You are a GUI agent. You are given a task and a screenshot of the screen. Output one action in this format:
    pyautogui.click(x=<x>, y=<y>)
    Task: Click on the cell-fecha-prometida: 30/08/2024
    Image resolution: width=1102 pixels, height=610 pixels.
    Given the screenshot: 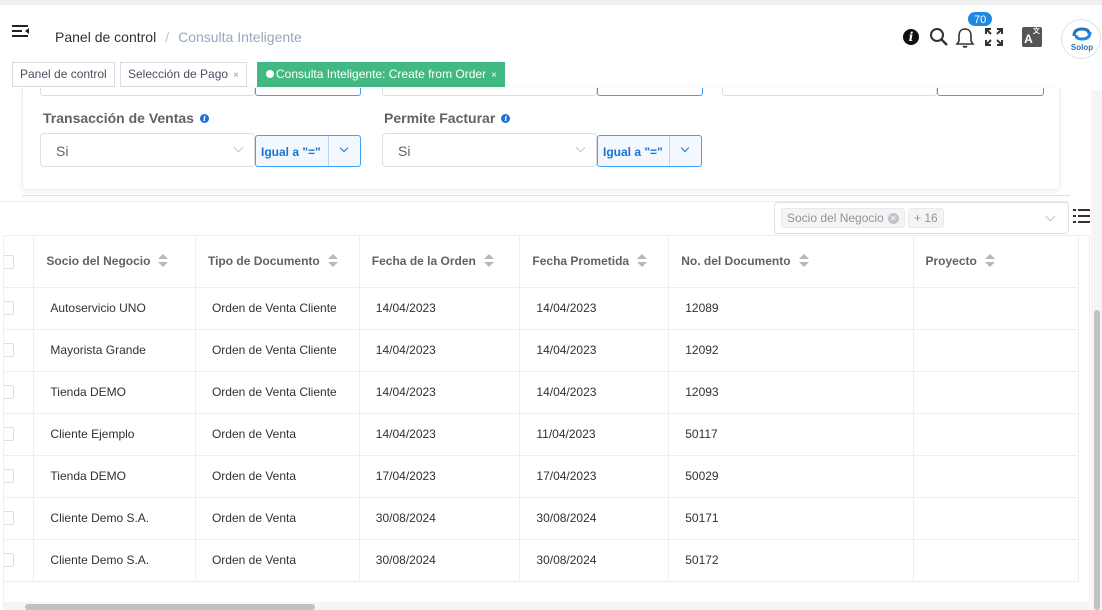 What is the action you would take?
    pyautogui.click(x=594, y=560)
    